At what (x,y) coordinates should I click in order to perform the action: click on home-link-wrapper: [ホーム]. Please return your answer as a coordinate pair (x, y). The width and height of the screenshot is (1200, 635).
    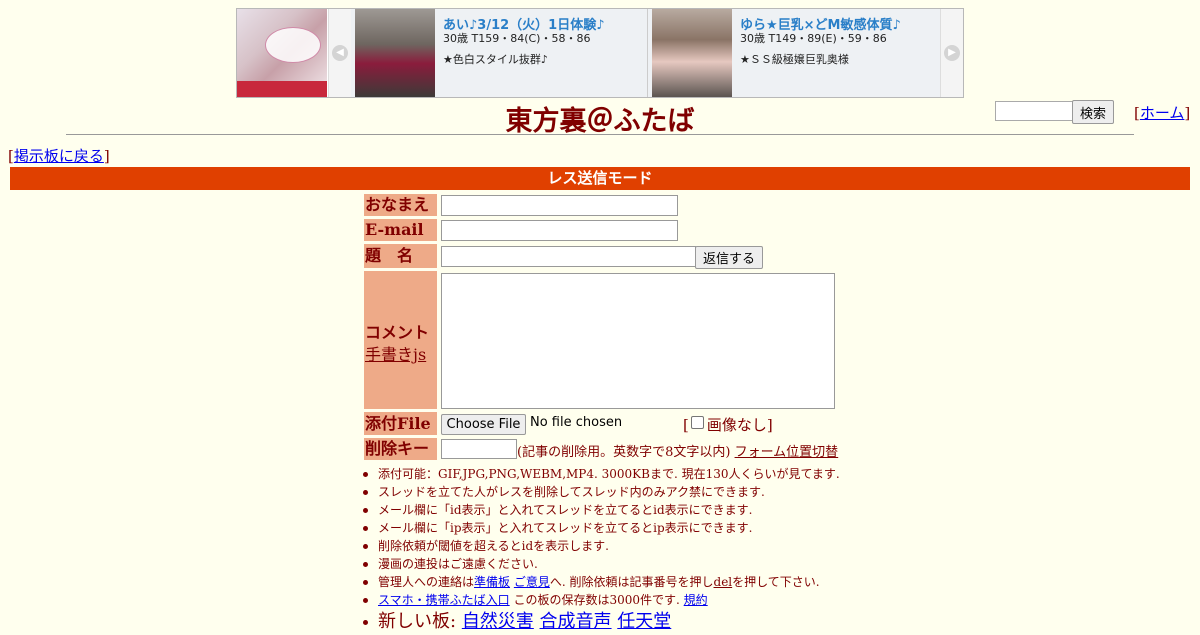
    Looking at the image, I should click on (1162, 112).